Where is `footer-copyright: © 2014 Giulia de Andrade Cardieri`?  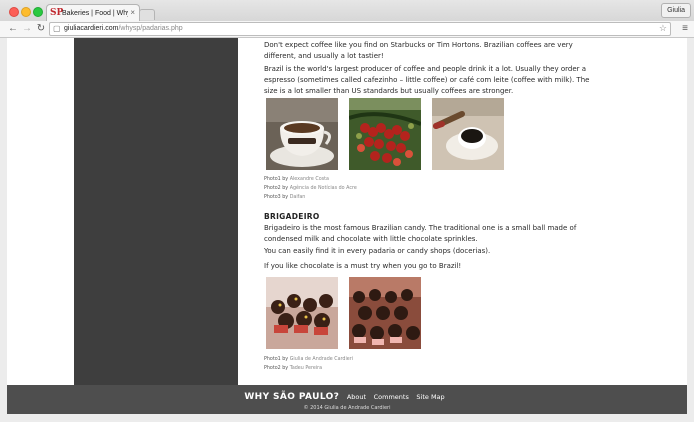
footer-copyright: © 2014 Giulia de Andrade Cardieri is located at coordinates (347, 408).